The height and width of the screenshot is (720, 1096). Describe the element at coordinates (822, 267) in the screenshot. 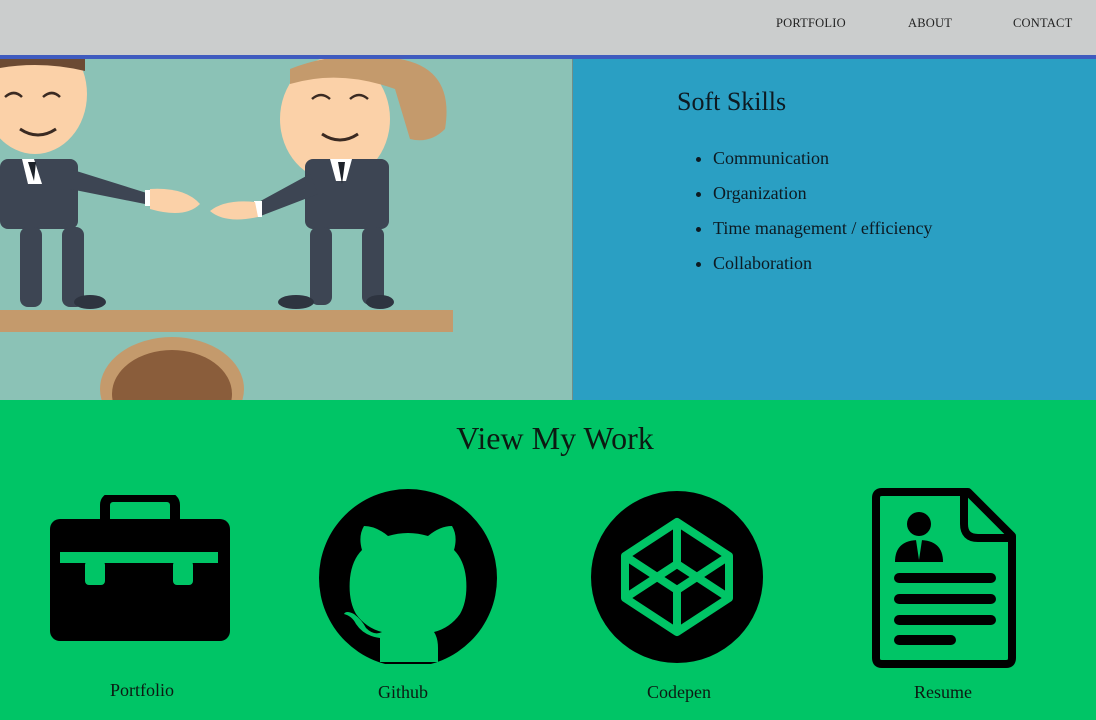

I see `skill-item: Collaboration` at that location.